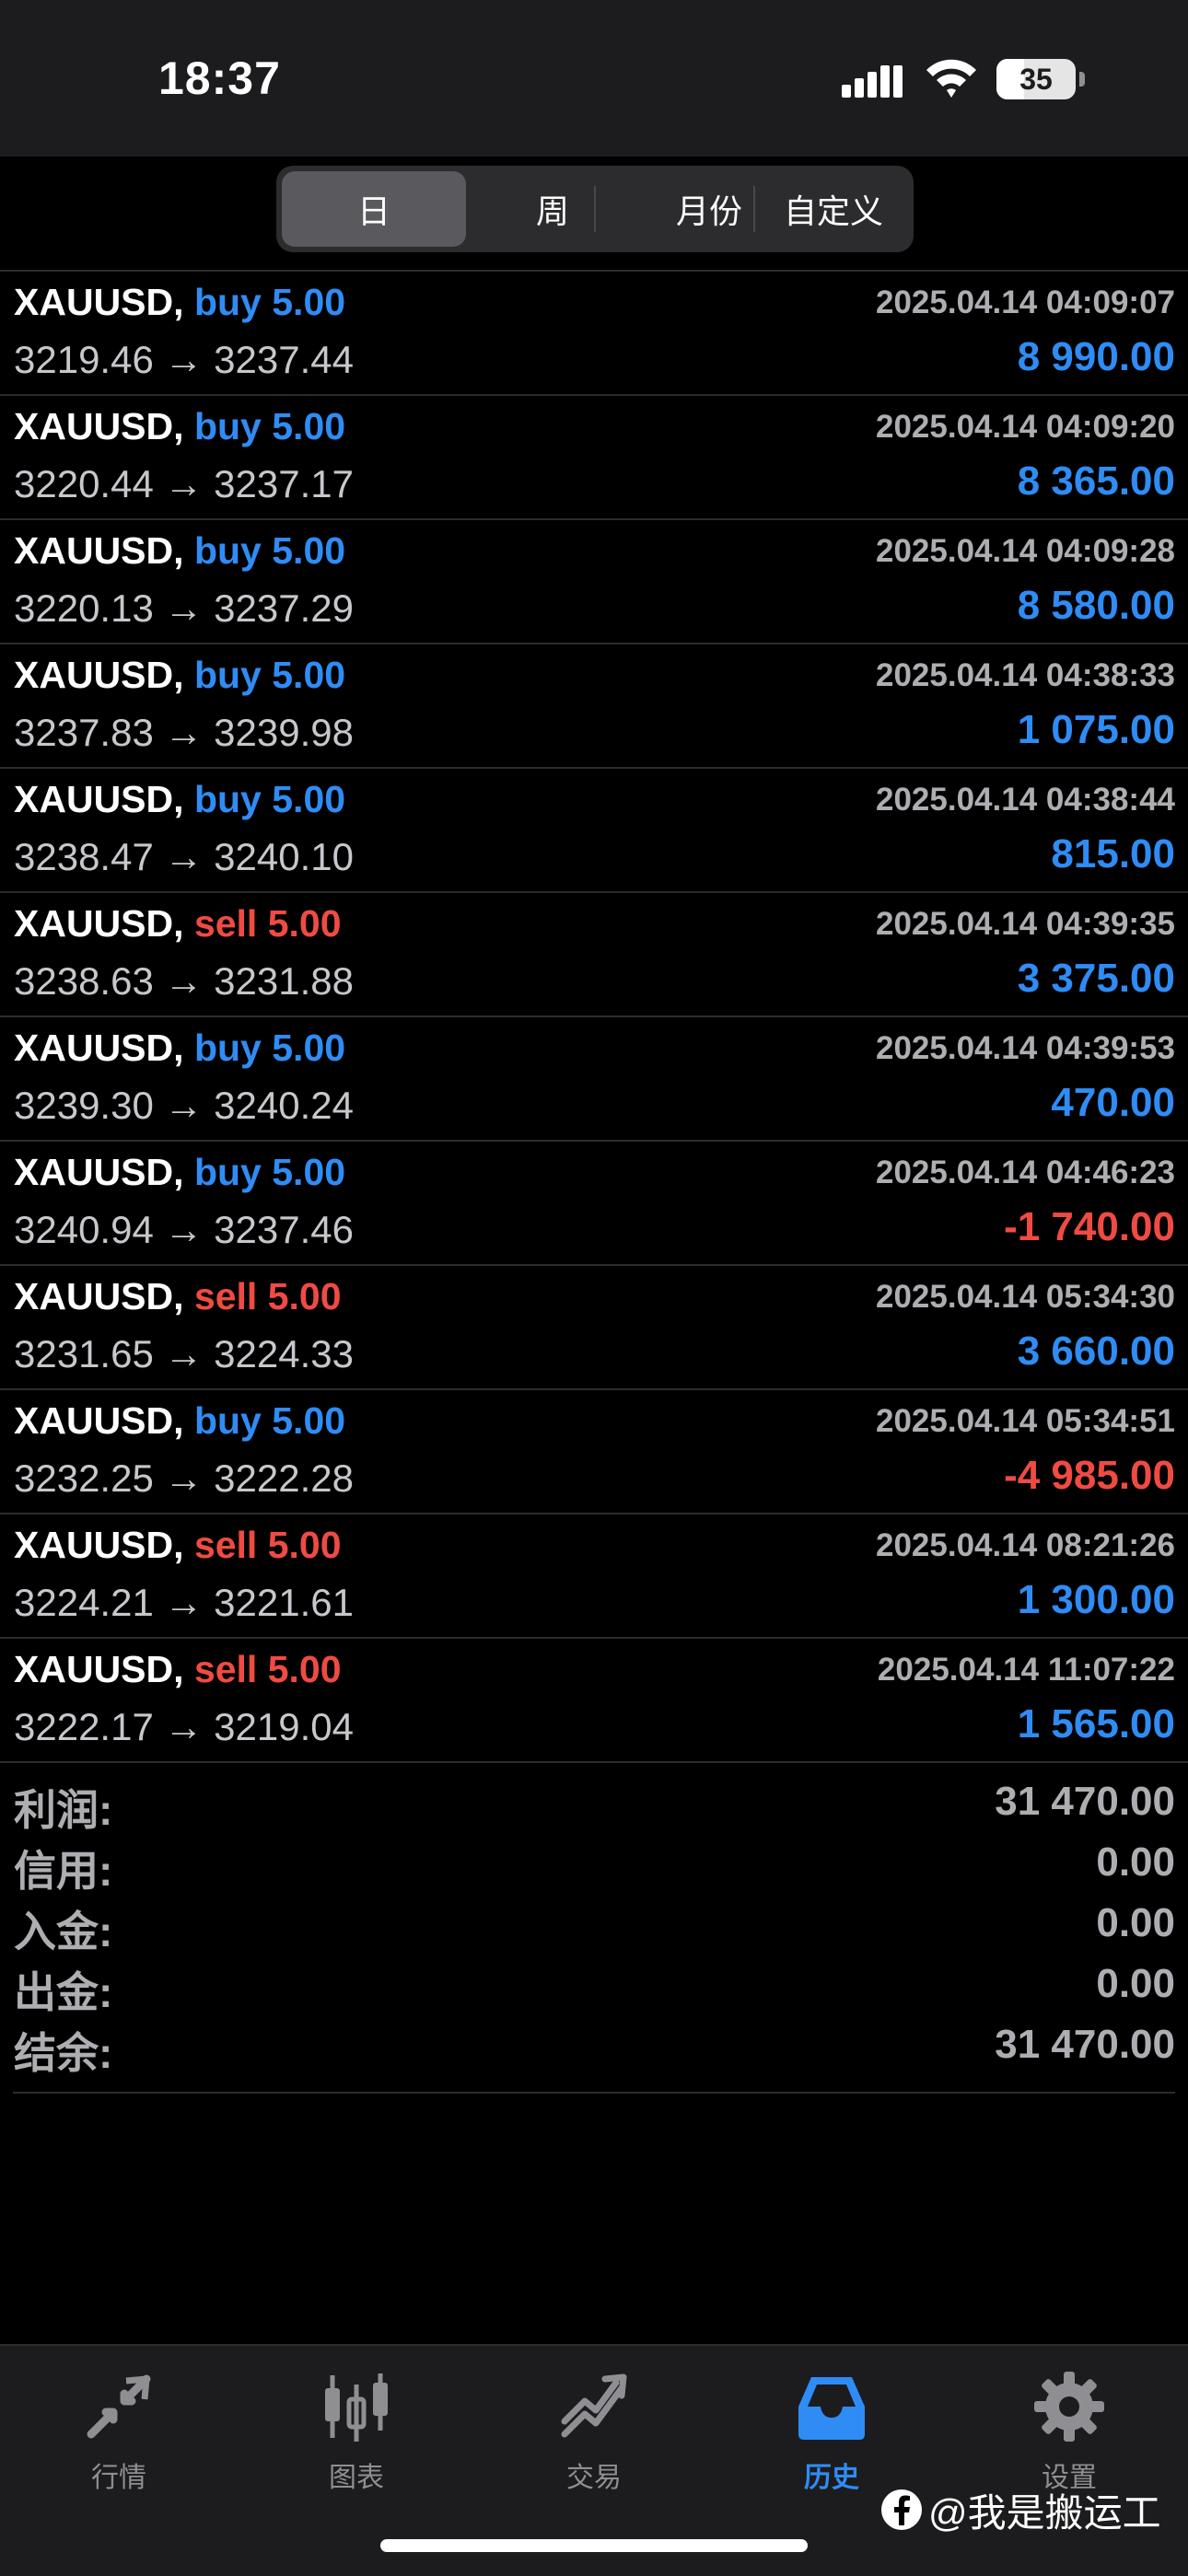 The height and width of the screenshot is (2576, 1188). I want to click on deal-datetime: 2025.04.14 04:09:07, so click(1026, 302).